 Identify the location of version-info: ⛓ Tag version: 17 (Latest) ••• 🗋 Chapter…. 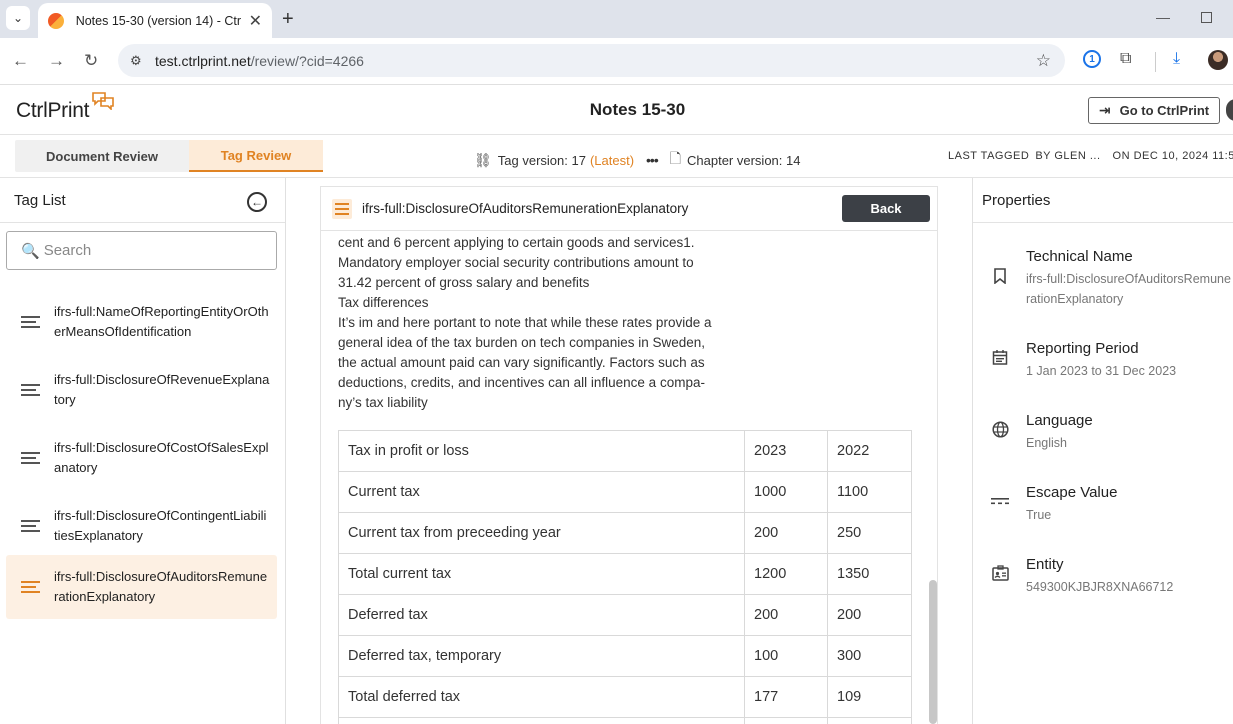
(637, 160).